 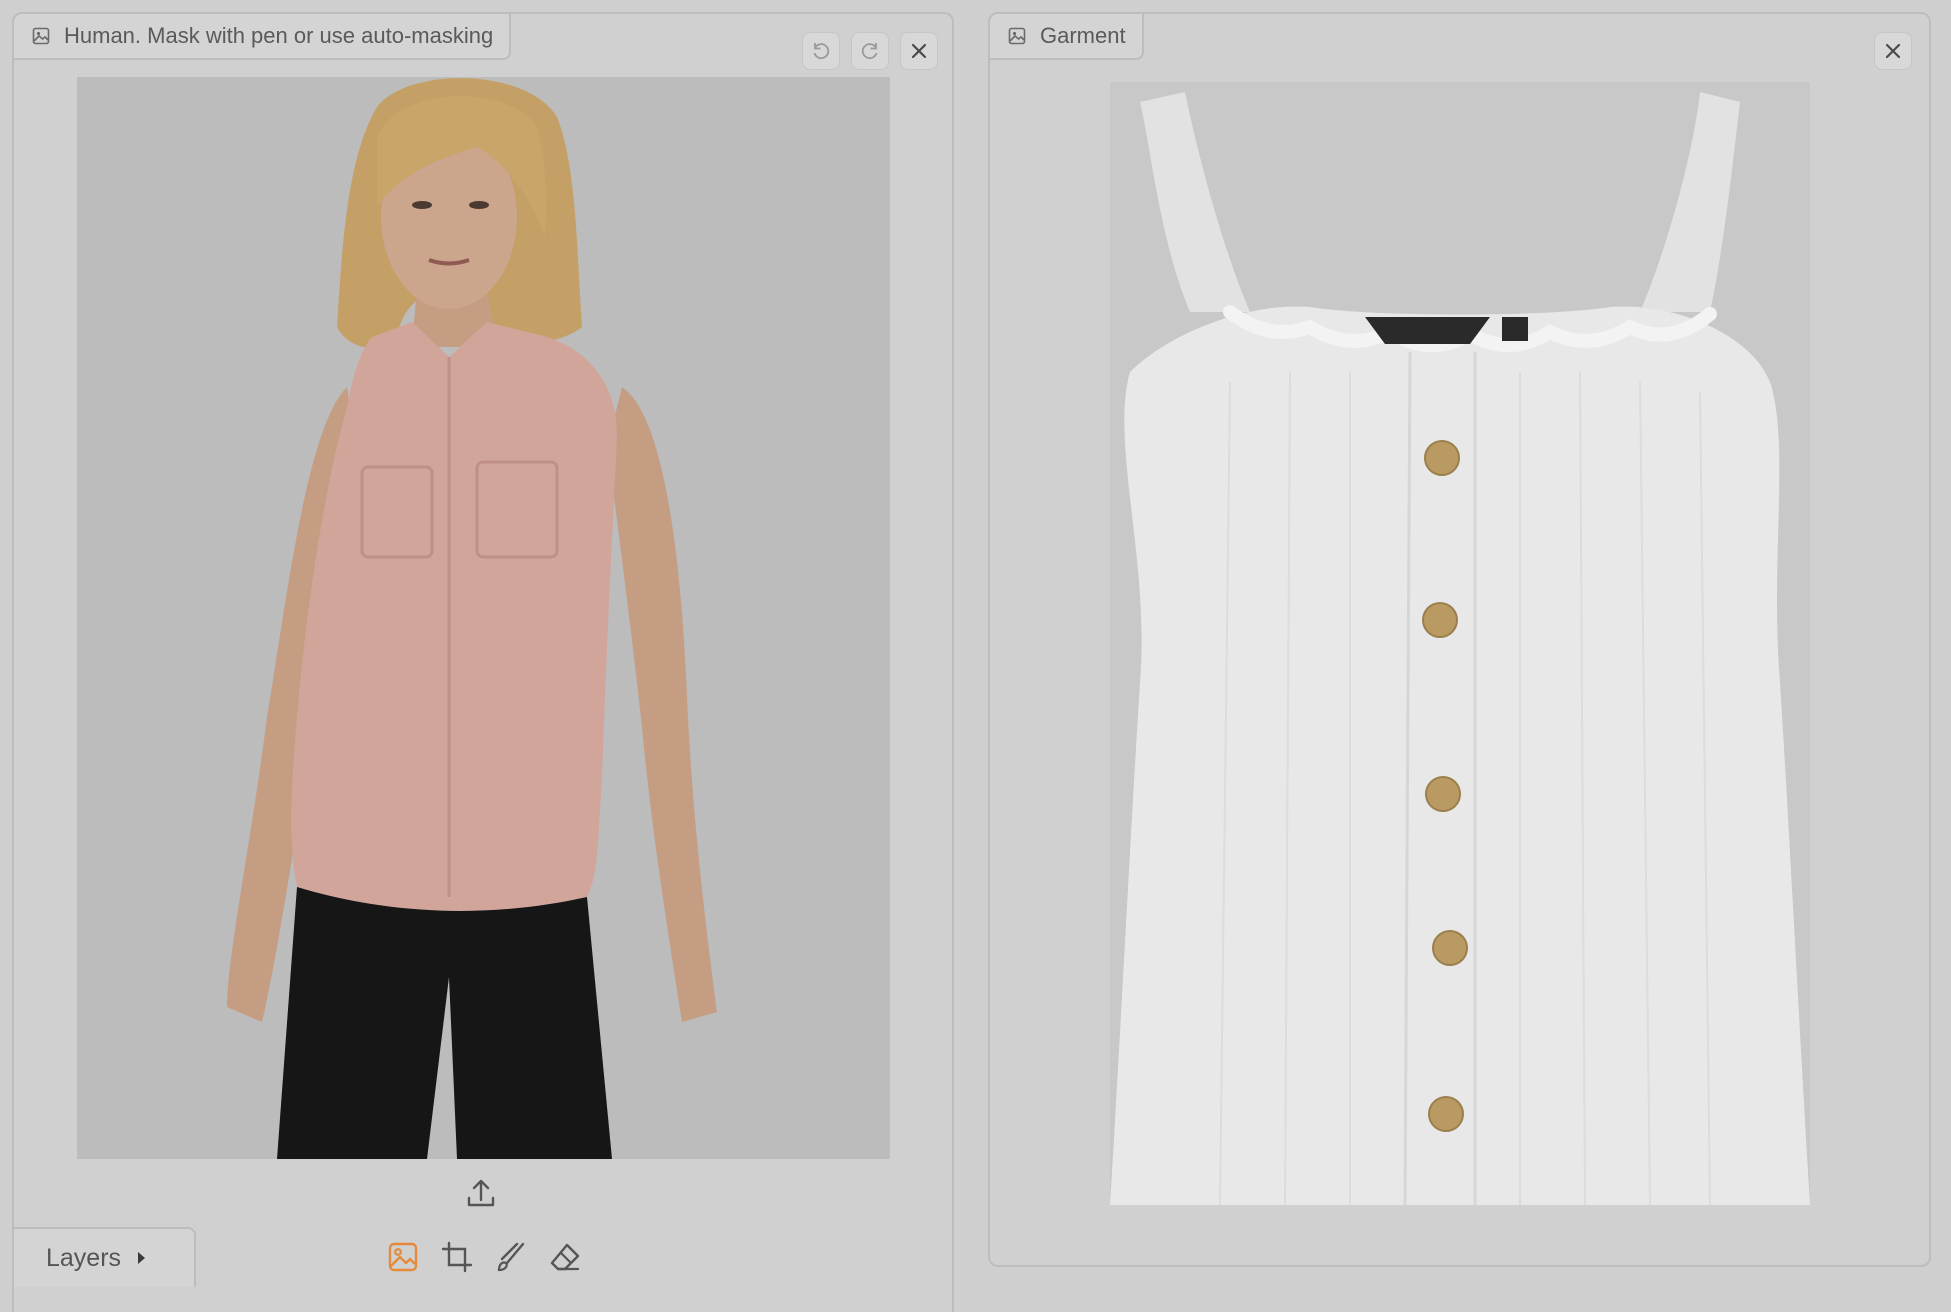 I want to click on redo-icon, so click(x=870, y=51).